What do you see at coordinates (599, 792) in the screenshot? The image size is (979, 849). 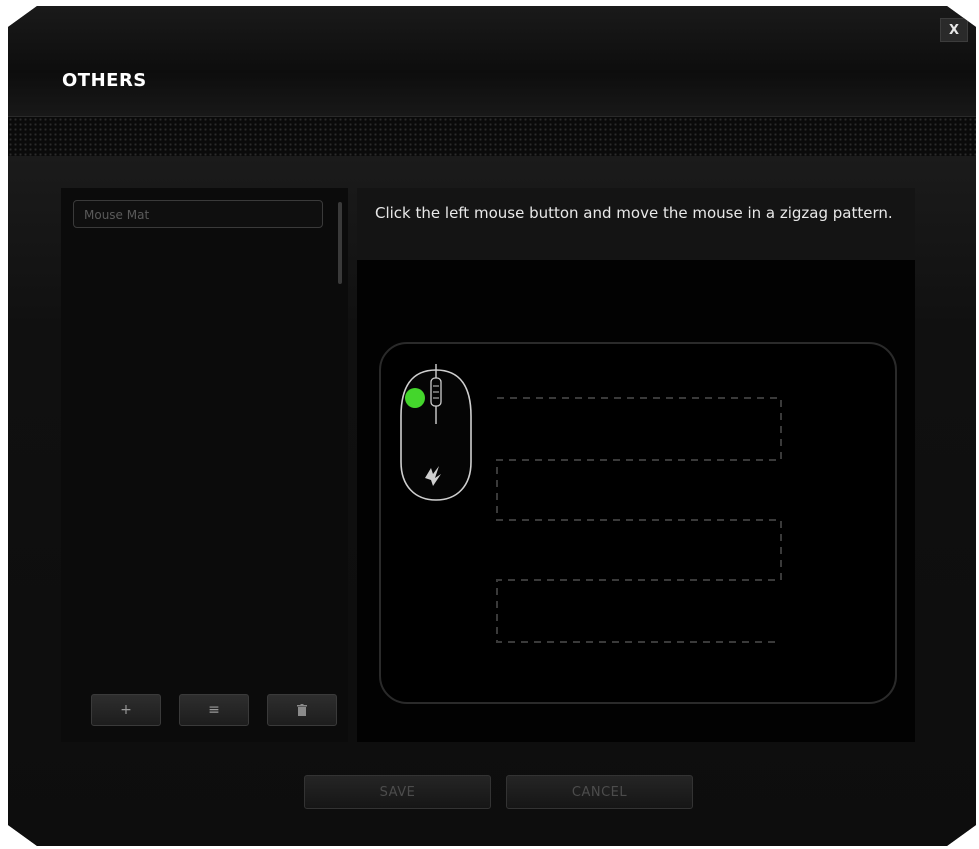 I see `cancel-button: CANCEL` at bounding box center [599, 792].